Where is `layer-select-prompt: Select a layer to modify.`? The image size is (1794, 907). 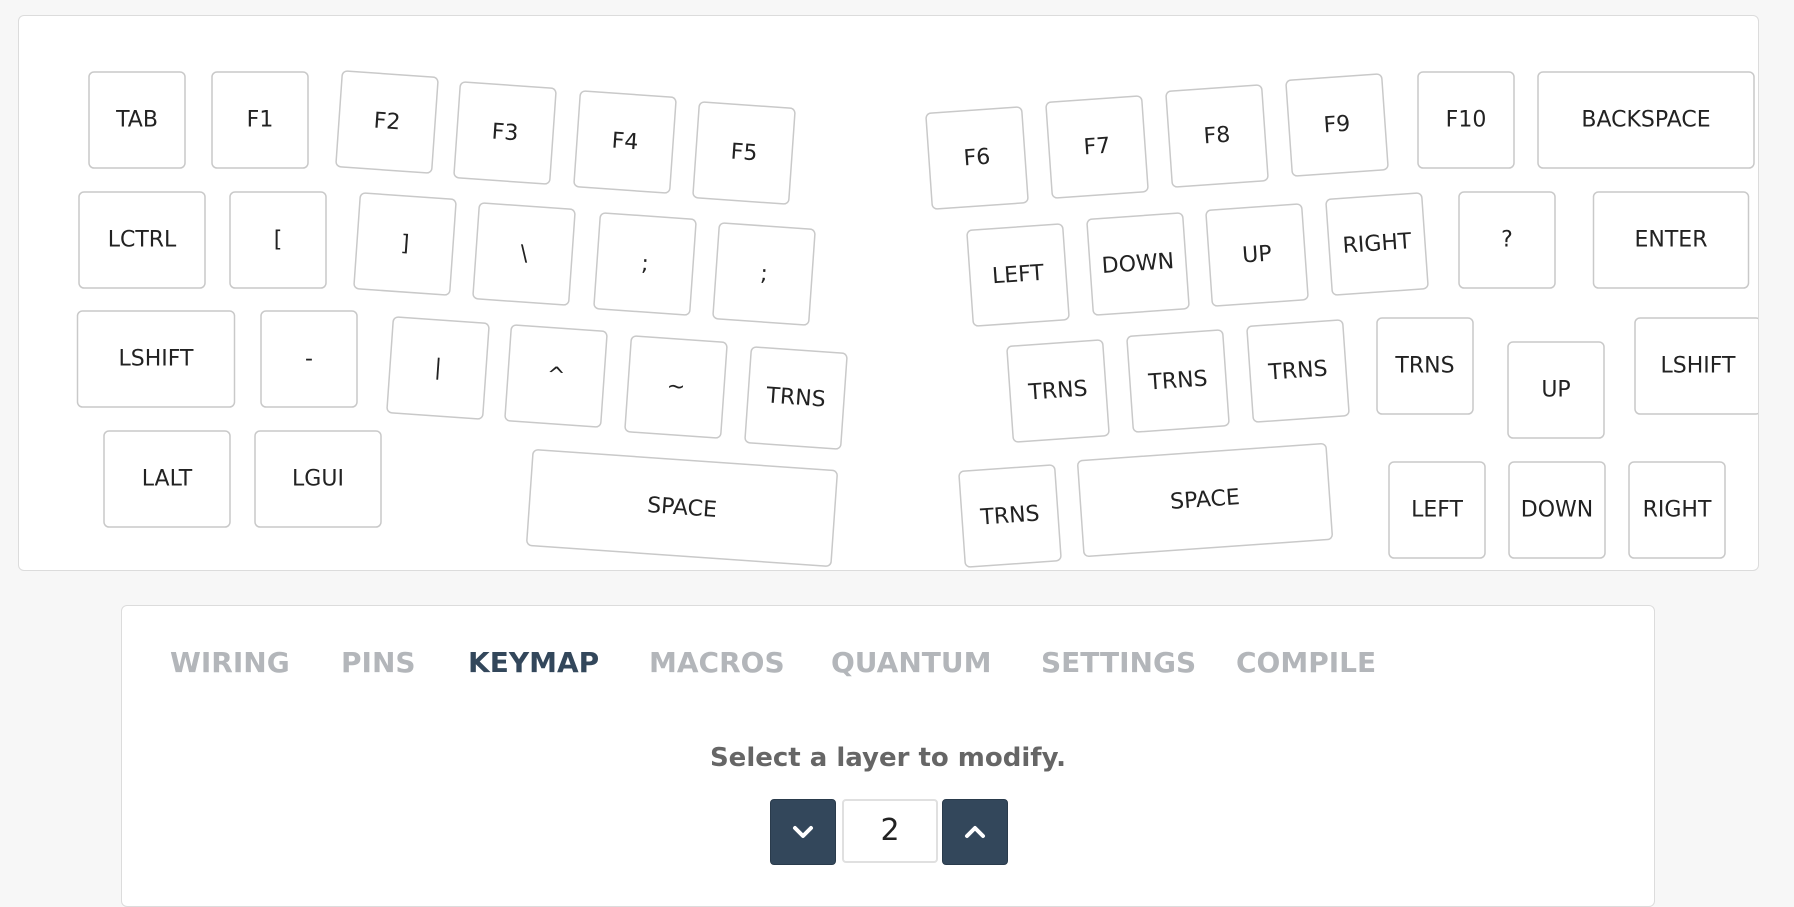 layer-select-prompt: Select a layer to modify. is located at coordinates (888, 758).